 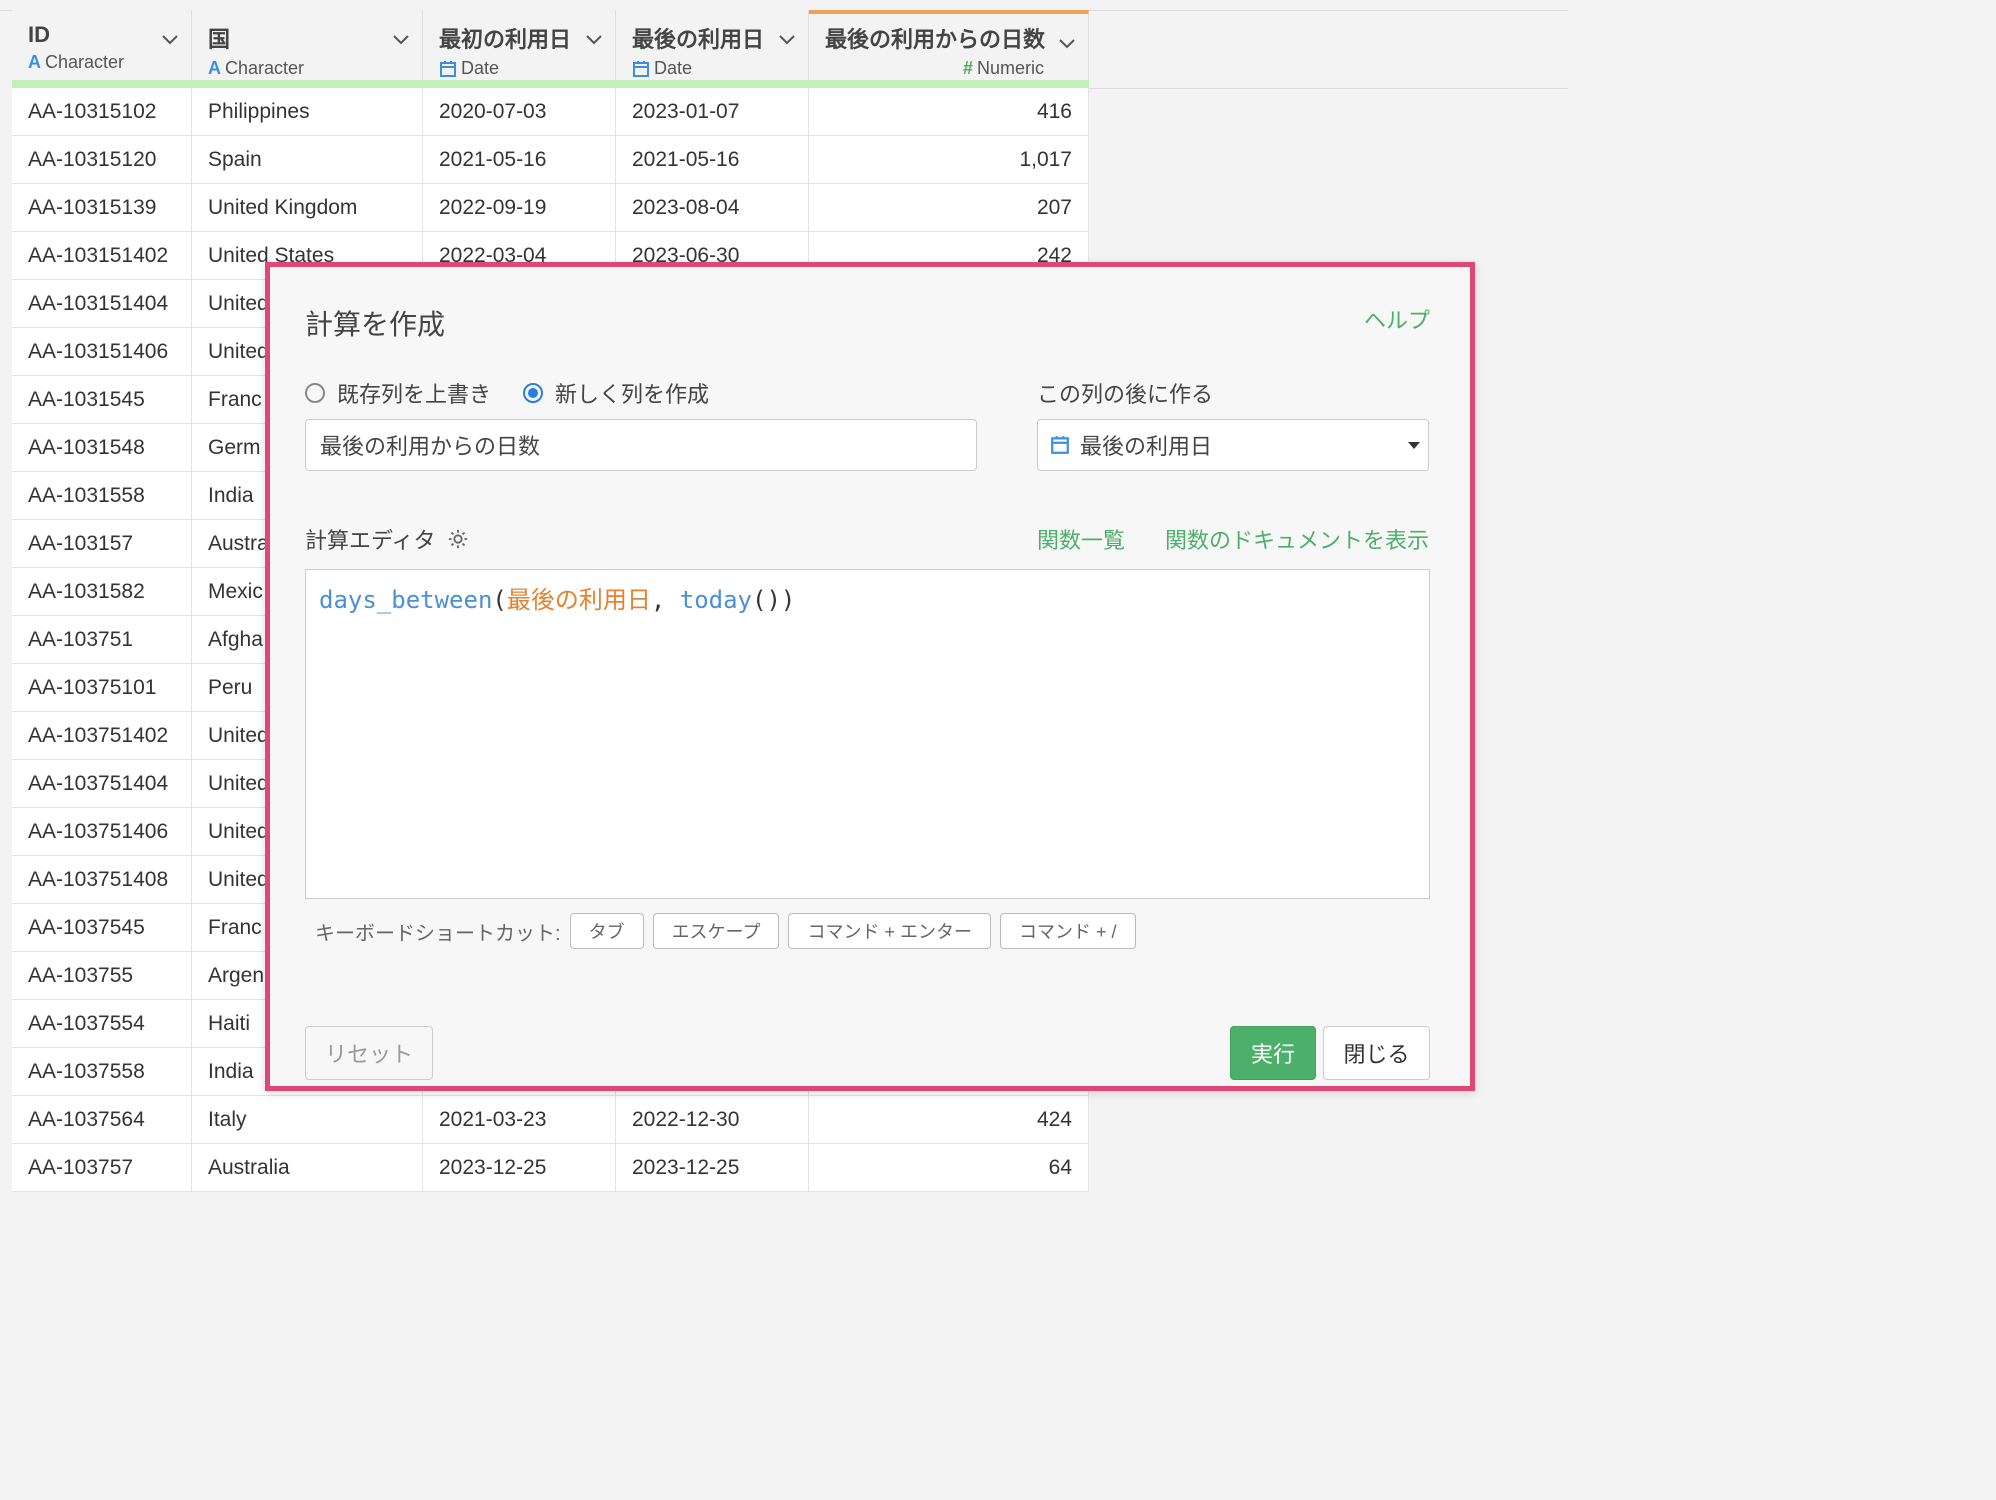 What do you see at coordinates (102, 111) in the screenshot?
I see `table-cell: AA-10315102` at bounding box center [102, 111].